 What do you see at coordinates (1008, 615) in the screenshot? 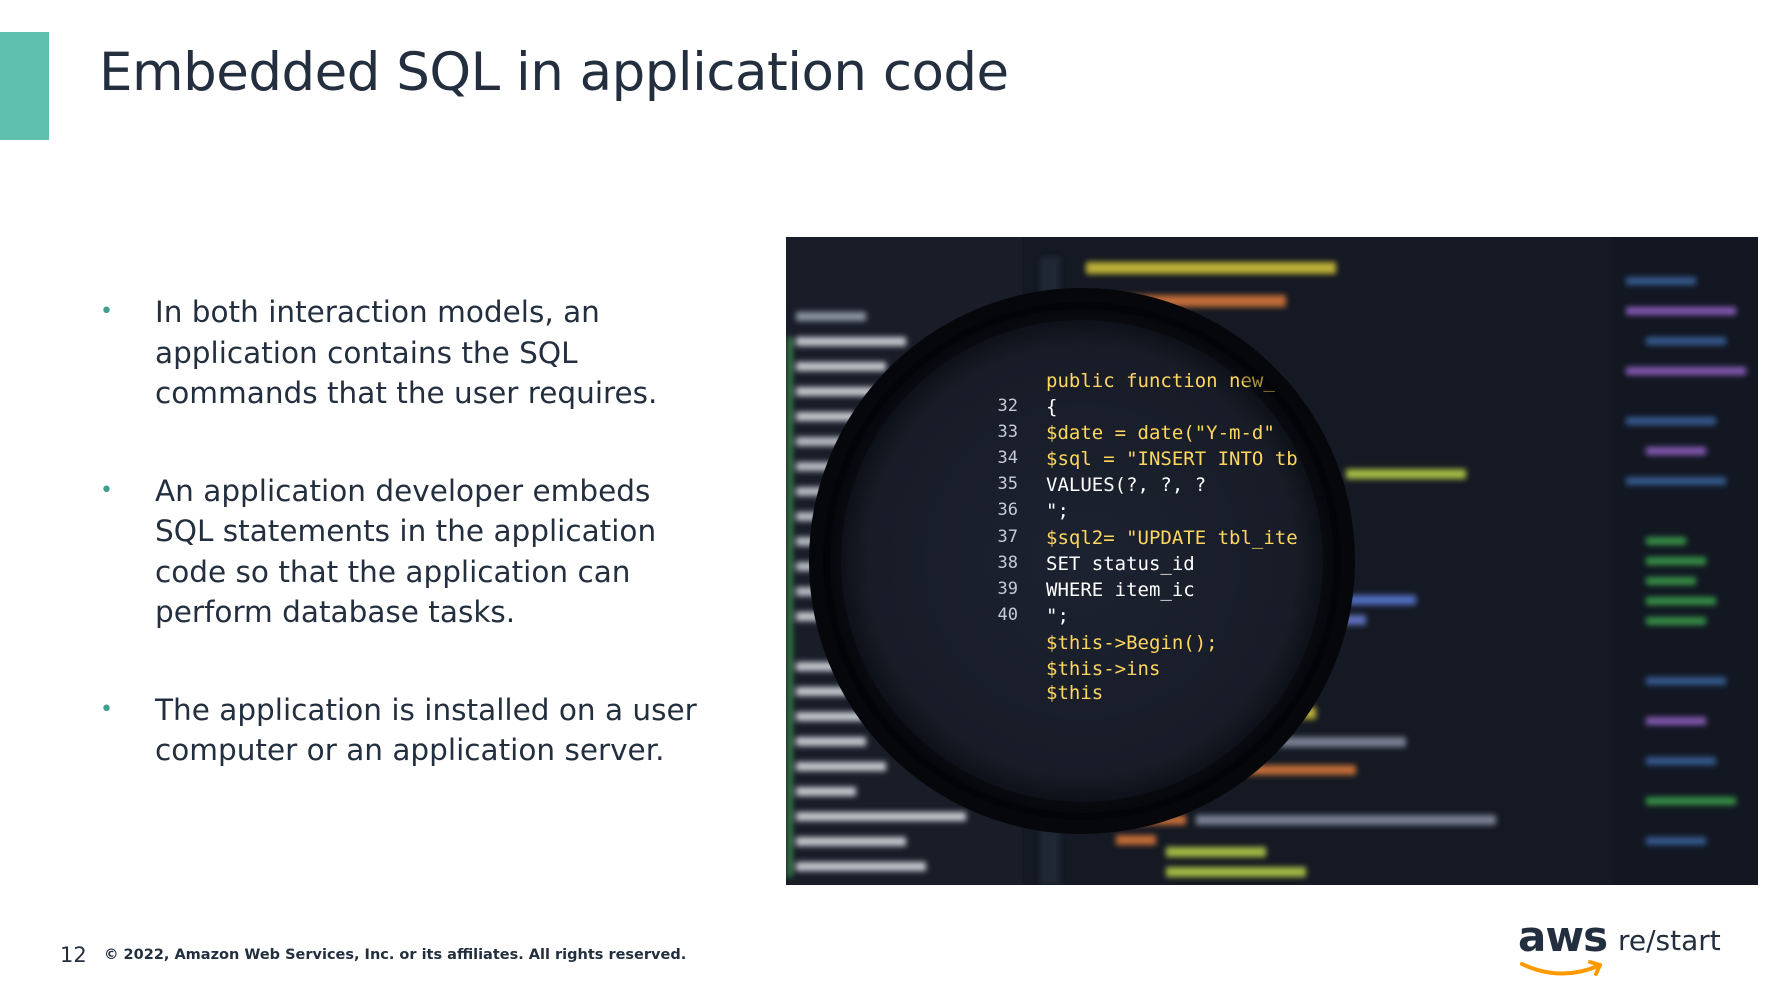
I see `code-line-number: 40` at bounding box center [1008, 615].